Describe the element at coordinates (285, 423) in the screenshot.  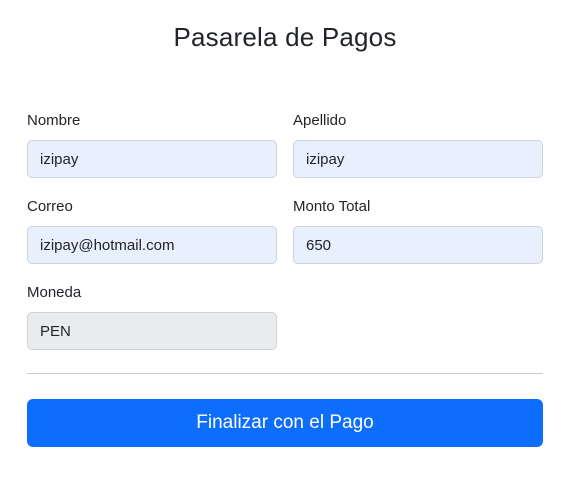
I see `finalizar-pago-button: Finalizar con el Pago` at that location.